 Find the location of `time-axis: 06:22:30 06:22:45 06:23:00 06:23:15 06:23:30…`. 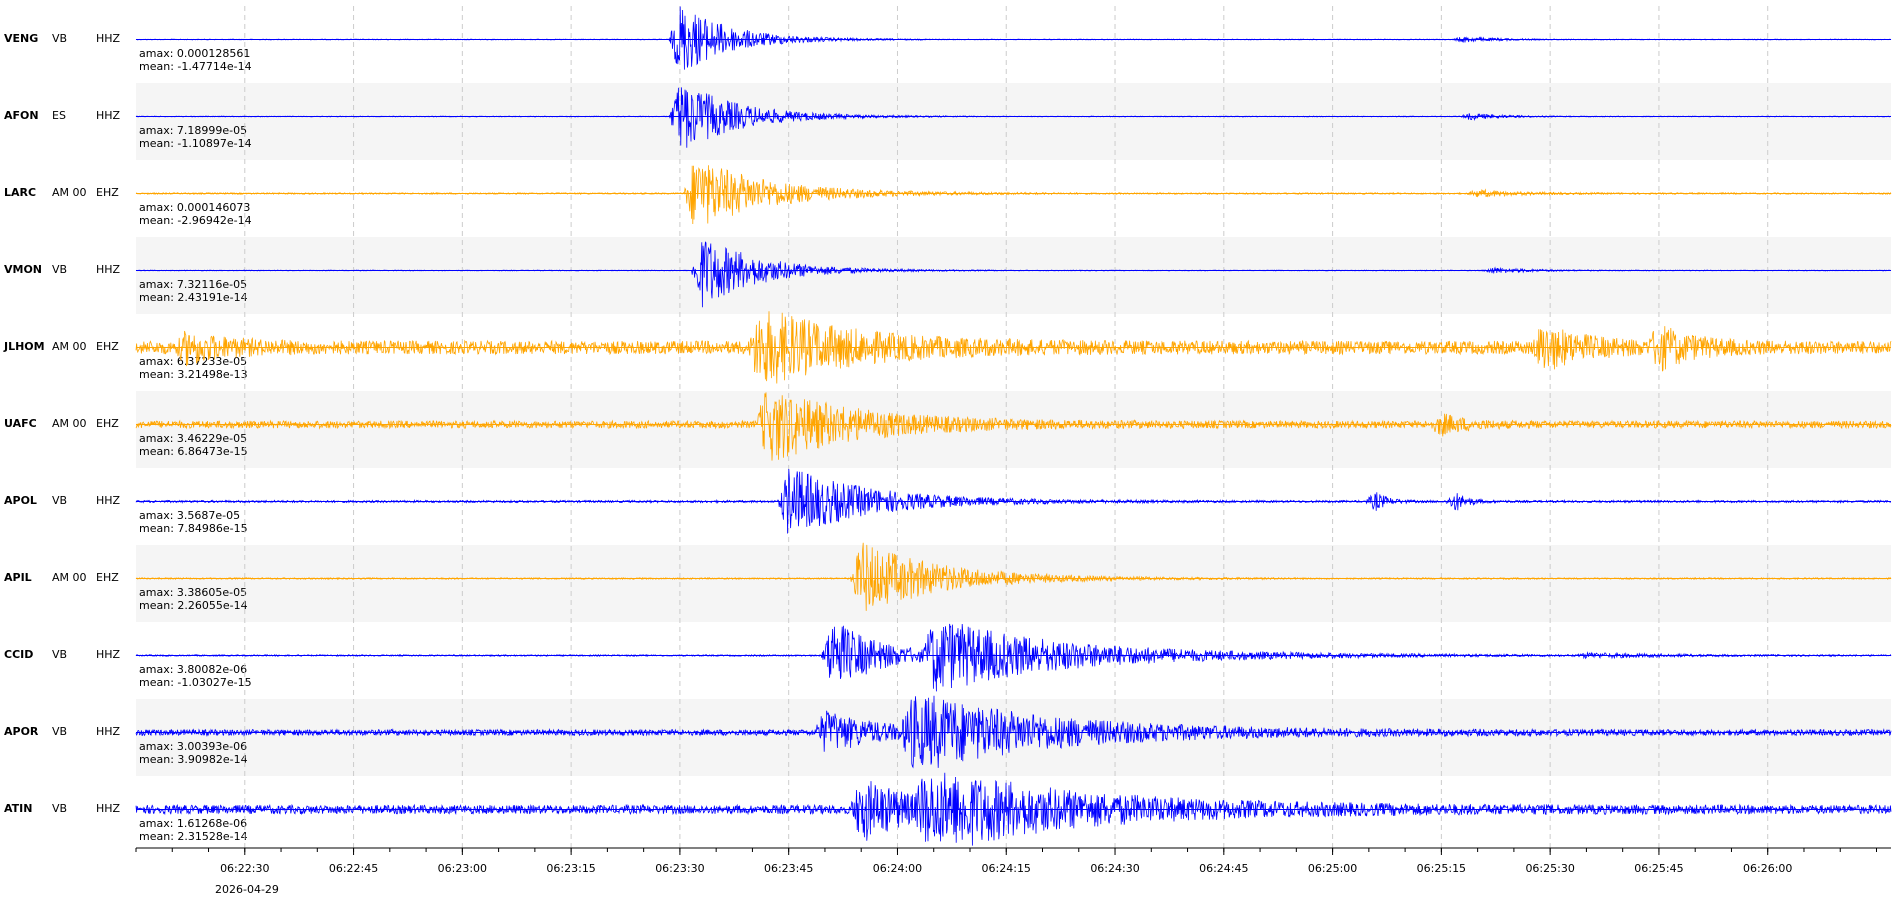

time-axis: 06:22:30 06:22:45 06:23:00 06:23:15 06:23:30… is located at coordinates (1013, 861).